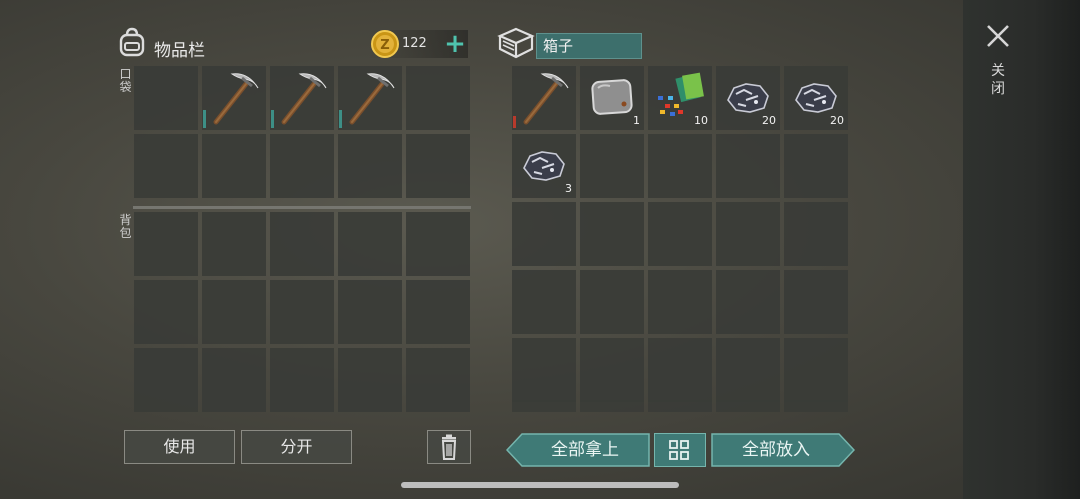 The width and height of the screenshot is (1080, 499). I want to click on sort-grid-icon, so click(679, 450).